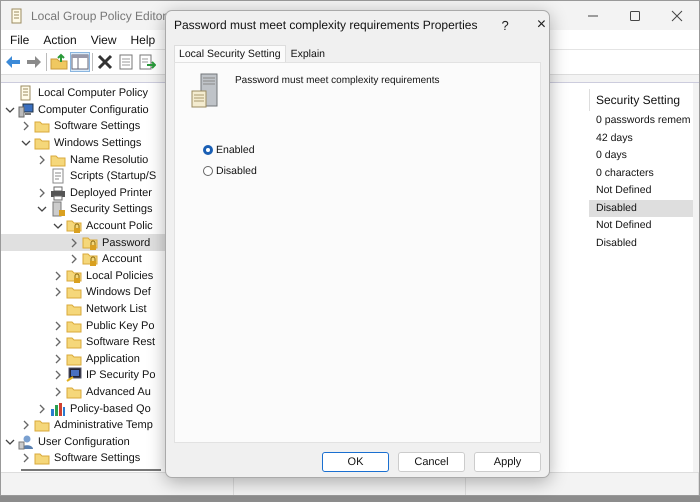 Image resolution: width=700 pixels, height=502 pixels. What do you see at coordinates (34, 62) in the screenshot?
I see `forward-arrow-icon` at bounding box center [34, 62].